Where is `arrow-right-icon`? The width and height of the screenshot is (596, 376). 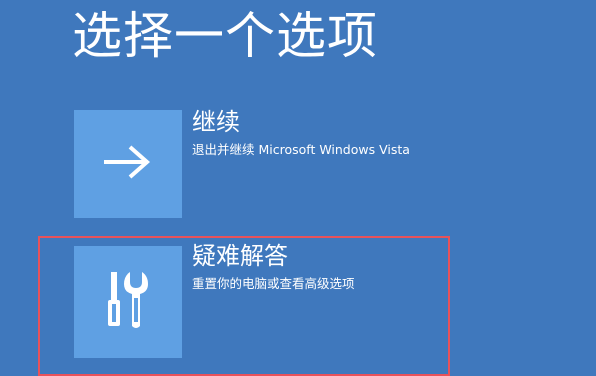
arrow-right-icon is located at coordinates (128, 164).